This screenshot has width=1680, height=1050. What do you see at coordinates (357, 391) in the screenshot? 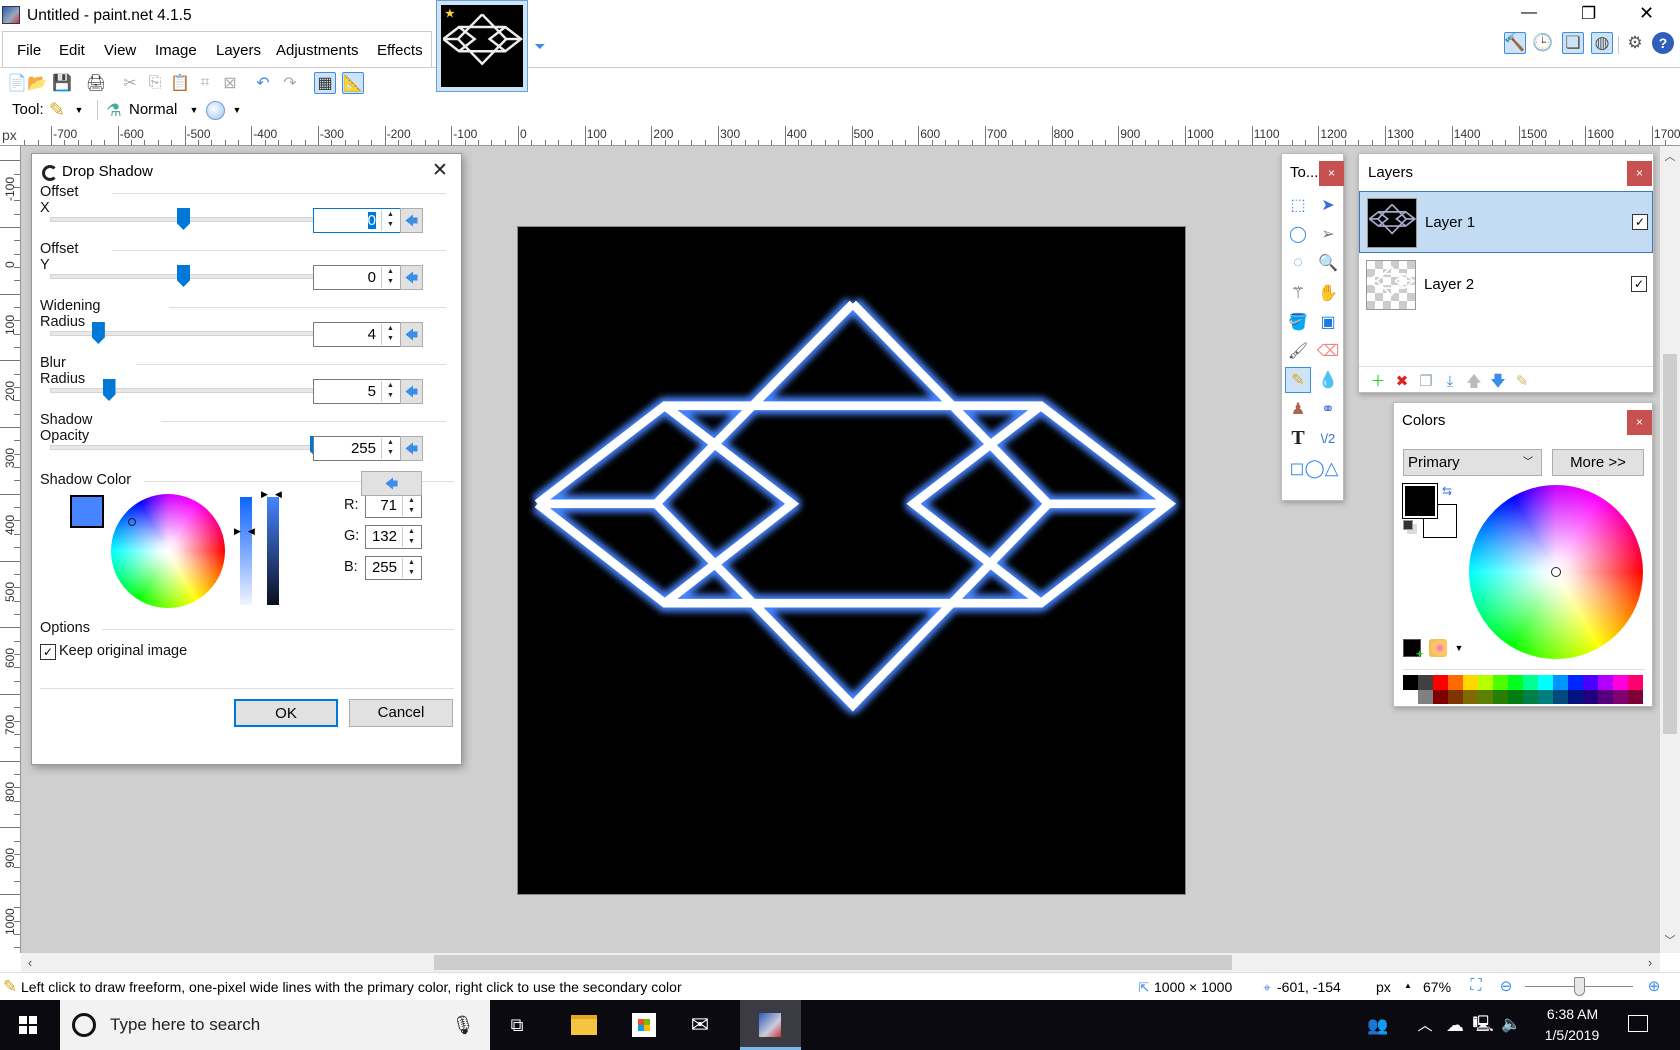
I see `slider-value-input: 5 ▲ ▼` at bounding box center [357, 391].